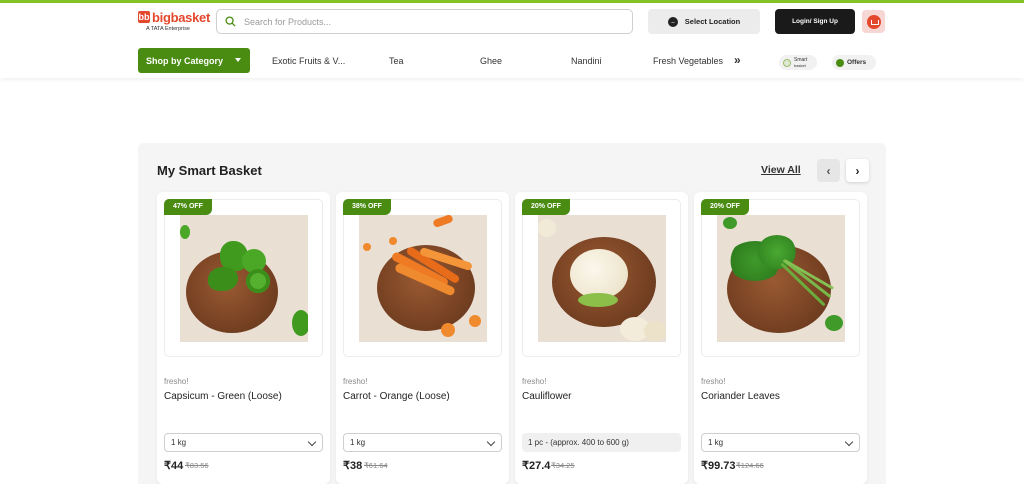 The height and width of the screenshot is (484, 1024). I want to click on cart-button, so click(873, 21).